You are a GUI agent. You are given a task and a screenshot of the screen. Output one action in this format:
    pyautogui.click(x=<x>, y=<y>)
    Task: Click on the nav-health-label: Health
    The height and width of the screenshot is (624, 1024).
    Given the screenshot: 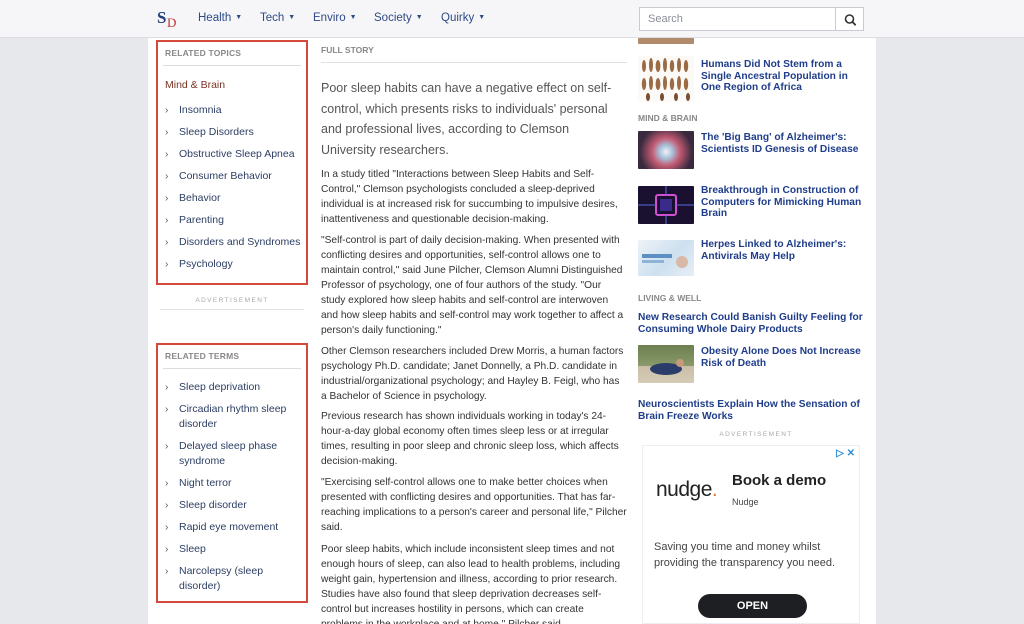 What is the action you would take?
    pyautogui.click(x=215, y=18)
    